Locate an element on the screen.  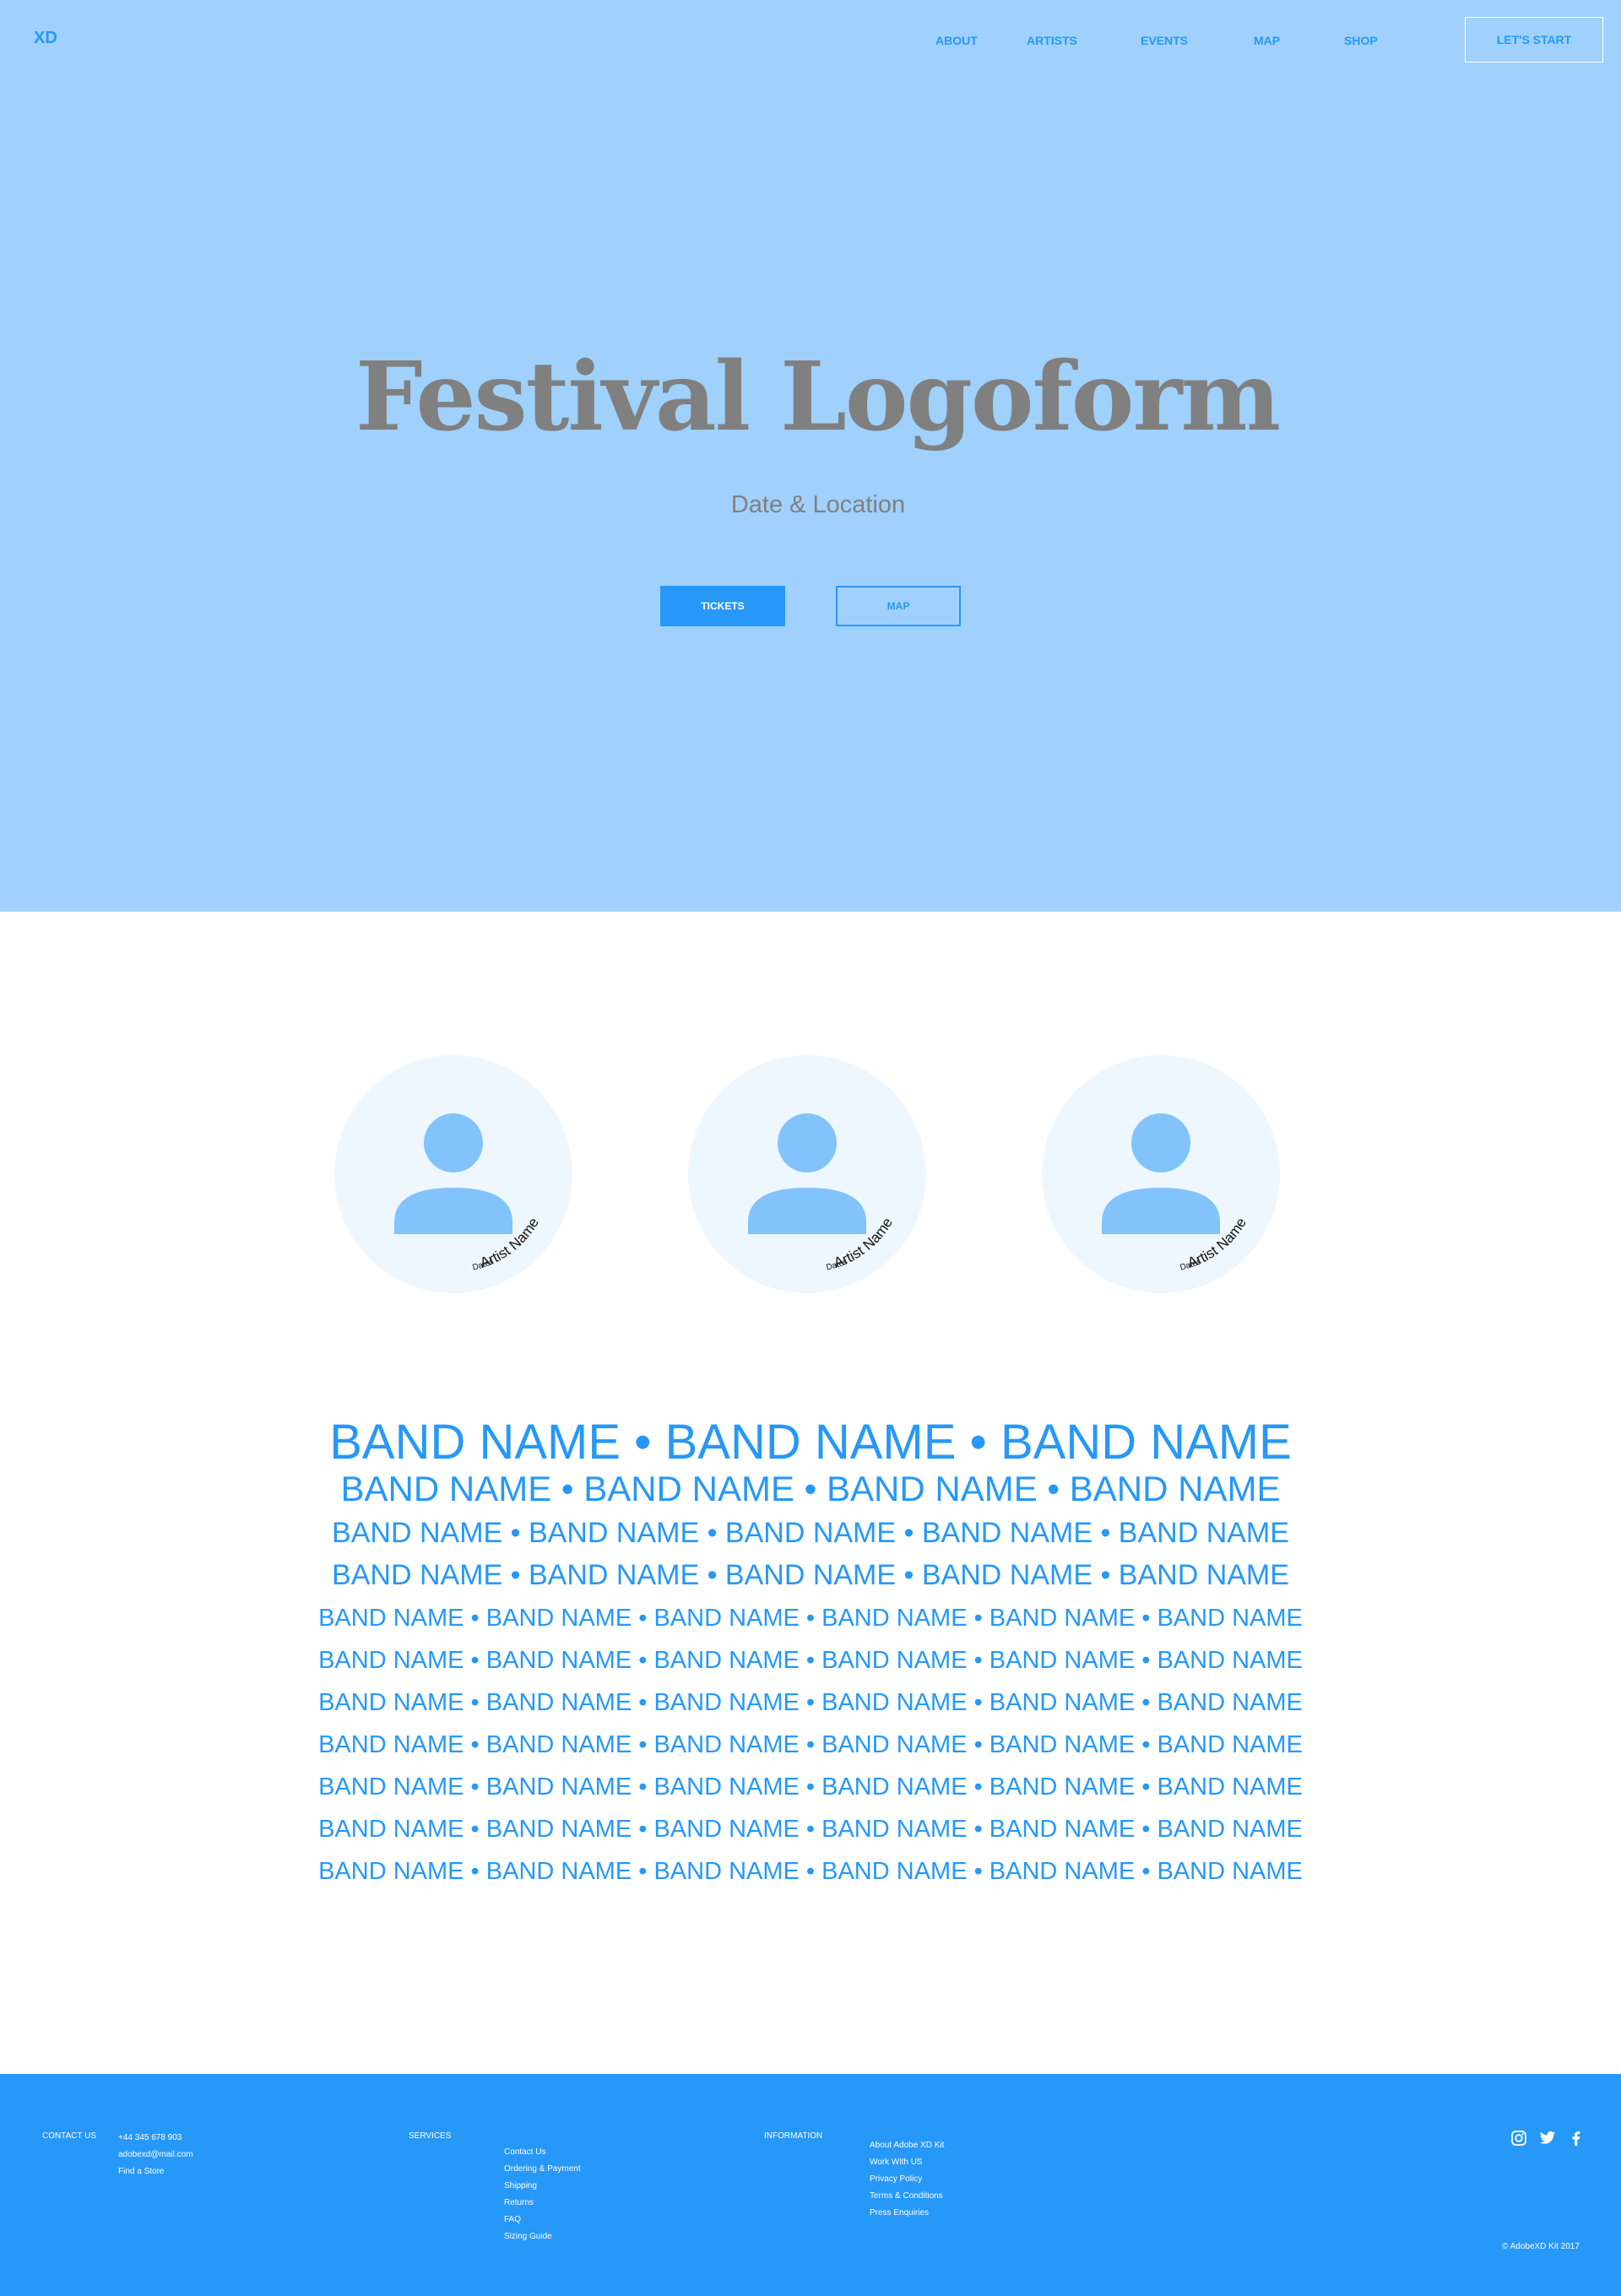
nav-shop: SHOP is located at coordinates (1361, 40).